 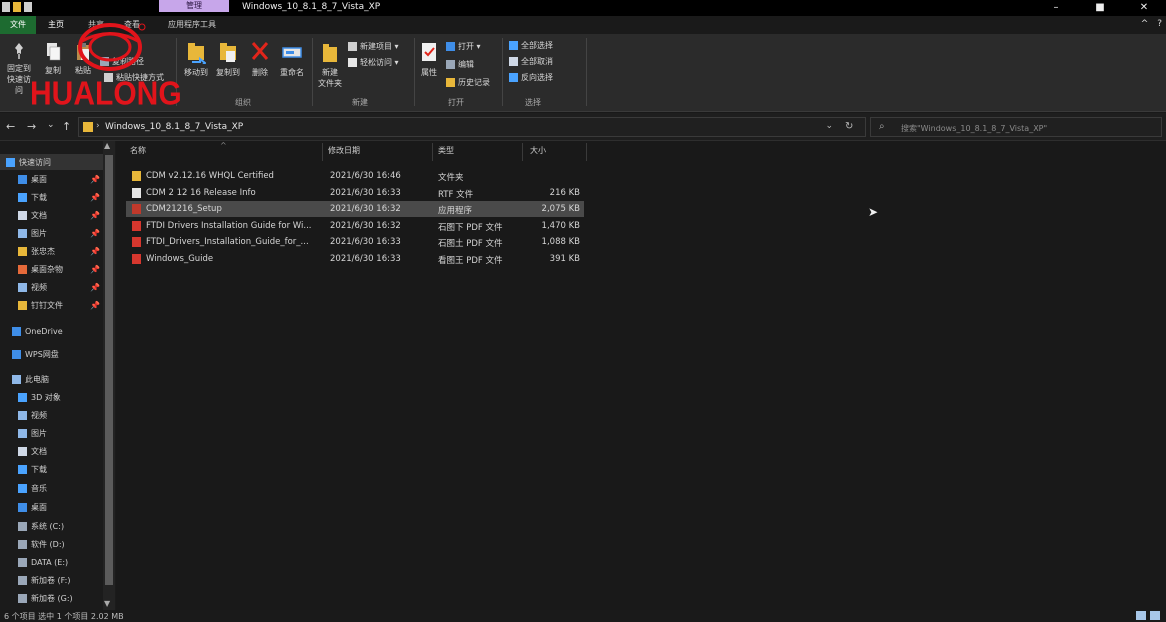 What do you see at coordinates (1145, 24) in the screenshot?
I see `collapse-ribbon-button: ^` at bounding box center [1145, 24].